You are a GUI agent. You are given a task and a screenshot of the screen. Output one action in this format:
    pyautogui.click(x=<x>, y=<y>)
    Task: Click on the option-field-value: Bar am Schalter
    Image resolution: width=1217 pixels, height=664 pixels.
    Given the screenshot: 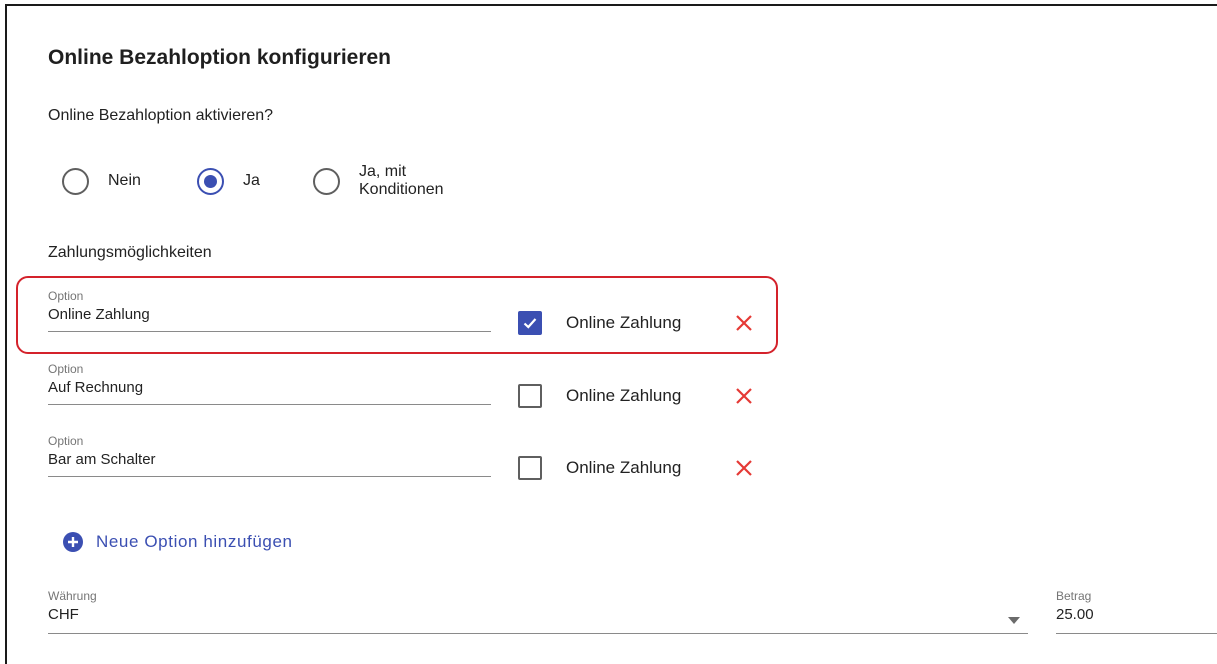 What is the action you would take?
    pyautogui.click(x=102, y=459)
    